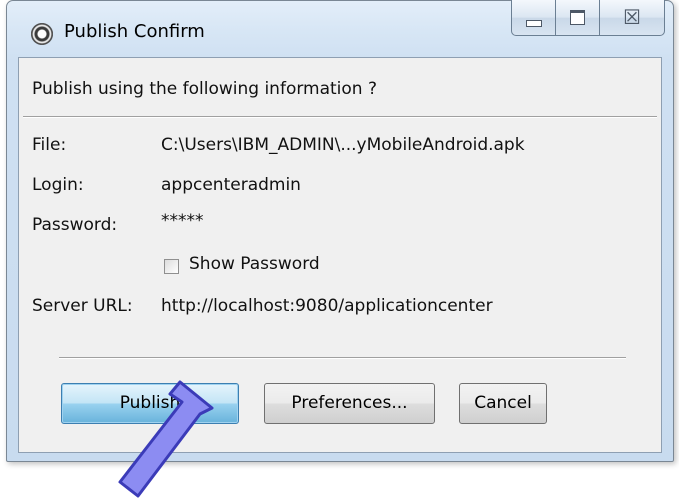  I want to click on window-controls: ☒, so click(588, 18).